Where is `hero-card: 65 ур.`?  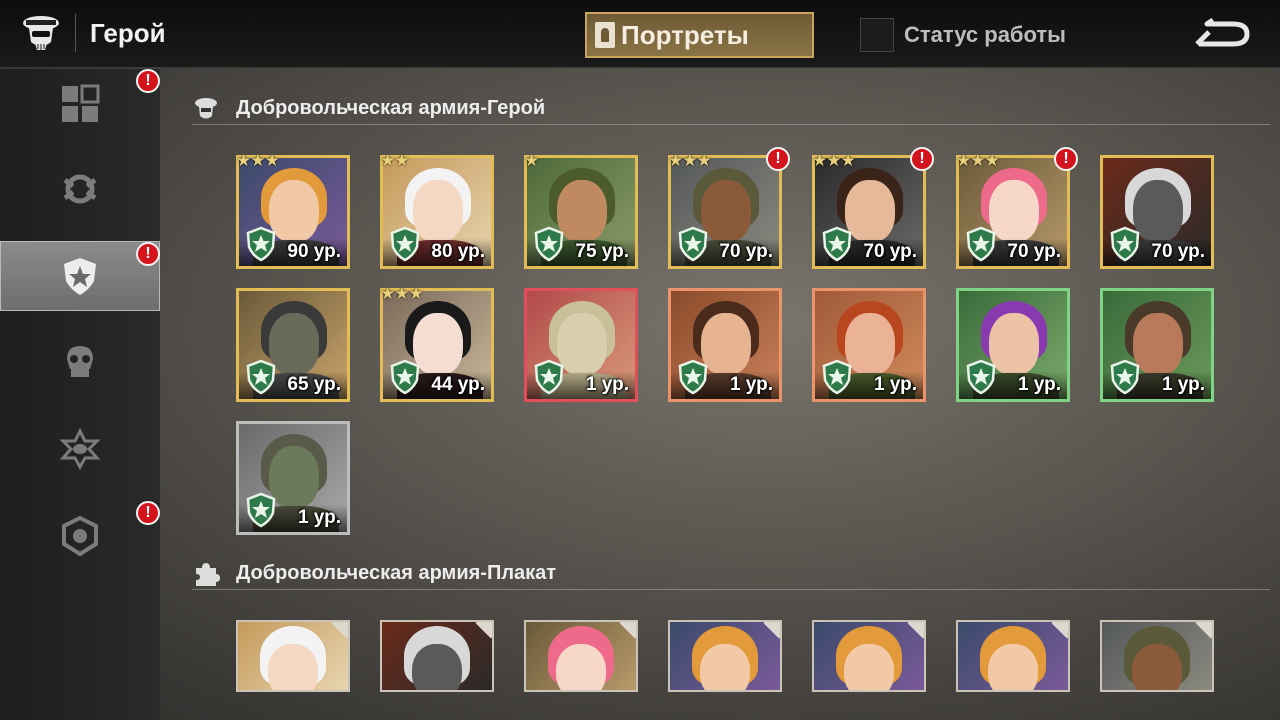
hero-card: 65 ур. is located at coordinates (293, 345).